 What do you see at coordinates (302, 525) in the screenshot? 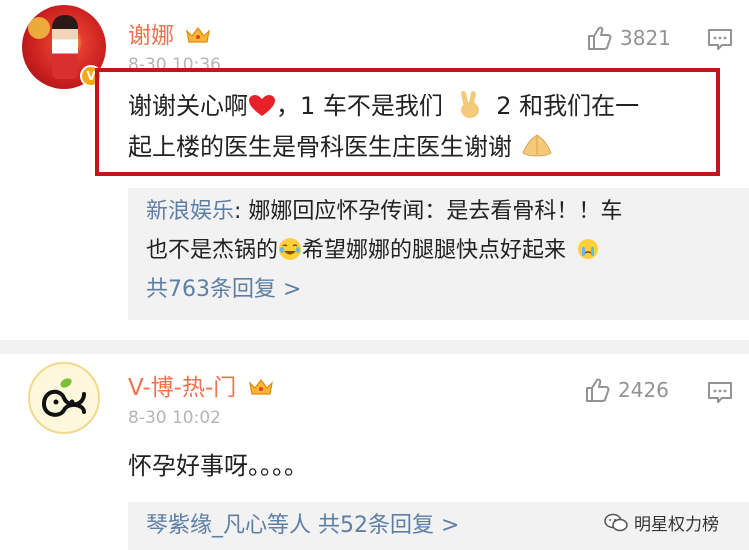
I see `view-replies-link: 琴紫缘_凡心等人 共52条回复 >` at bounding box center [302, 525].